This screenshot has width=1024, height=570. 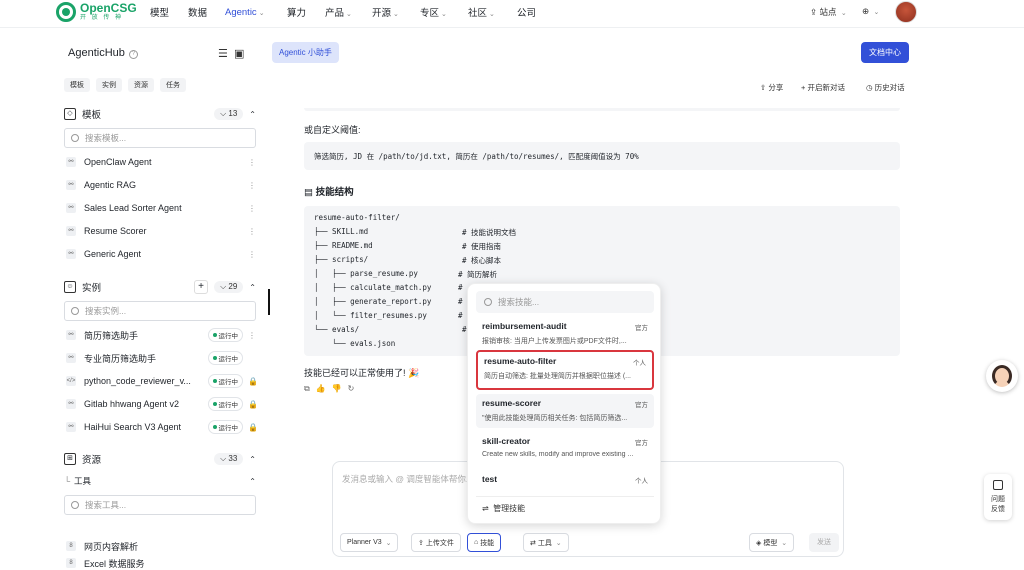 What do you see at coordinates (223, 54) in the screenshot?
I see `list-view-icon: ☰` at bounding box center [223, 54].